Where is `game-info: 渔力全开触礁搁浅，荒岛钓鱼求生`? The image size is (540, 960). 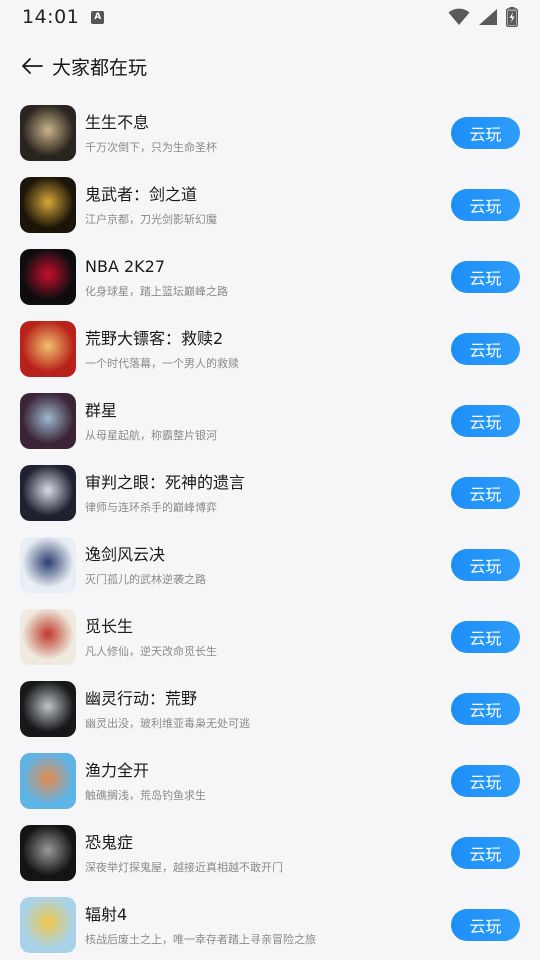 game-info: 渔力全开触礁搁浅，荒岛钓鱼求生 is located at coordinates (268, 781).